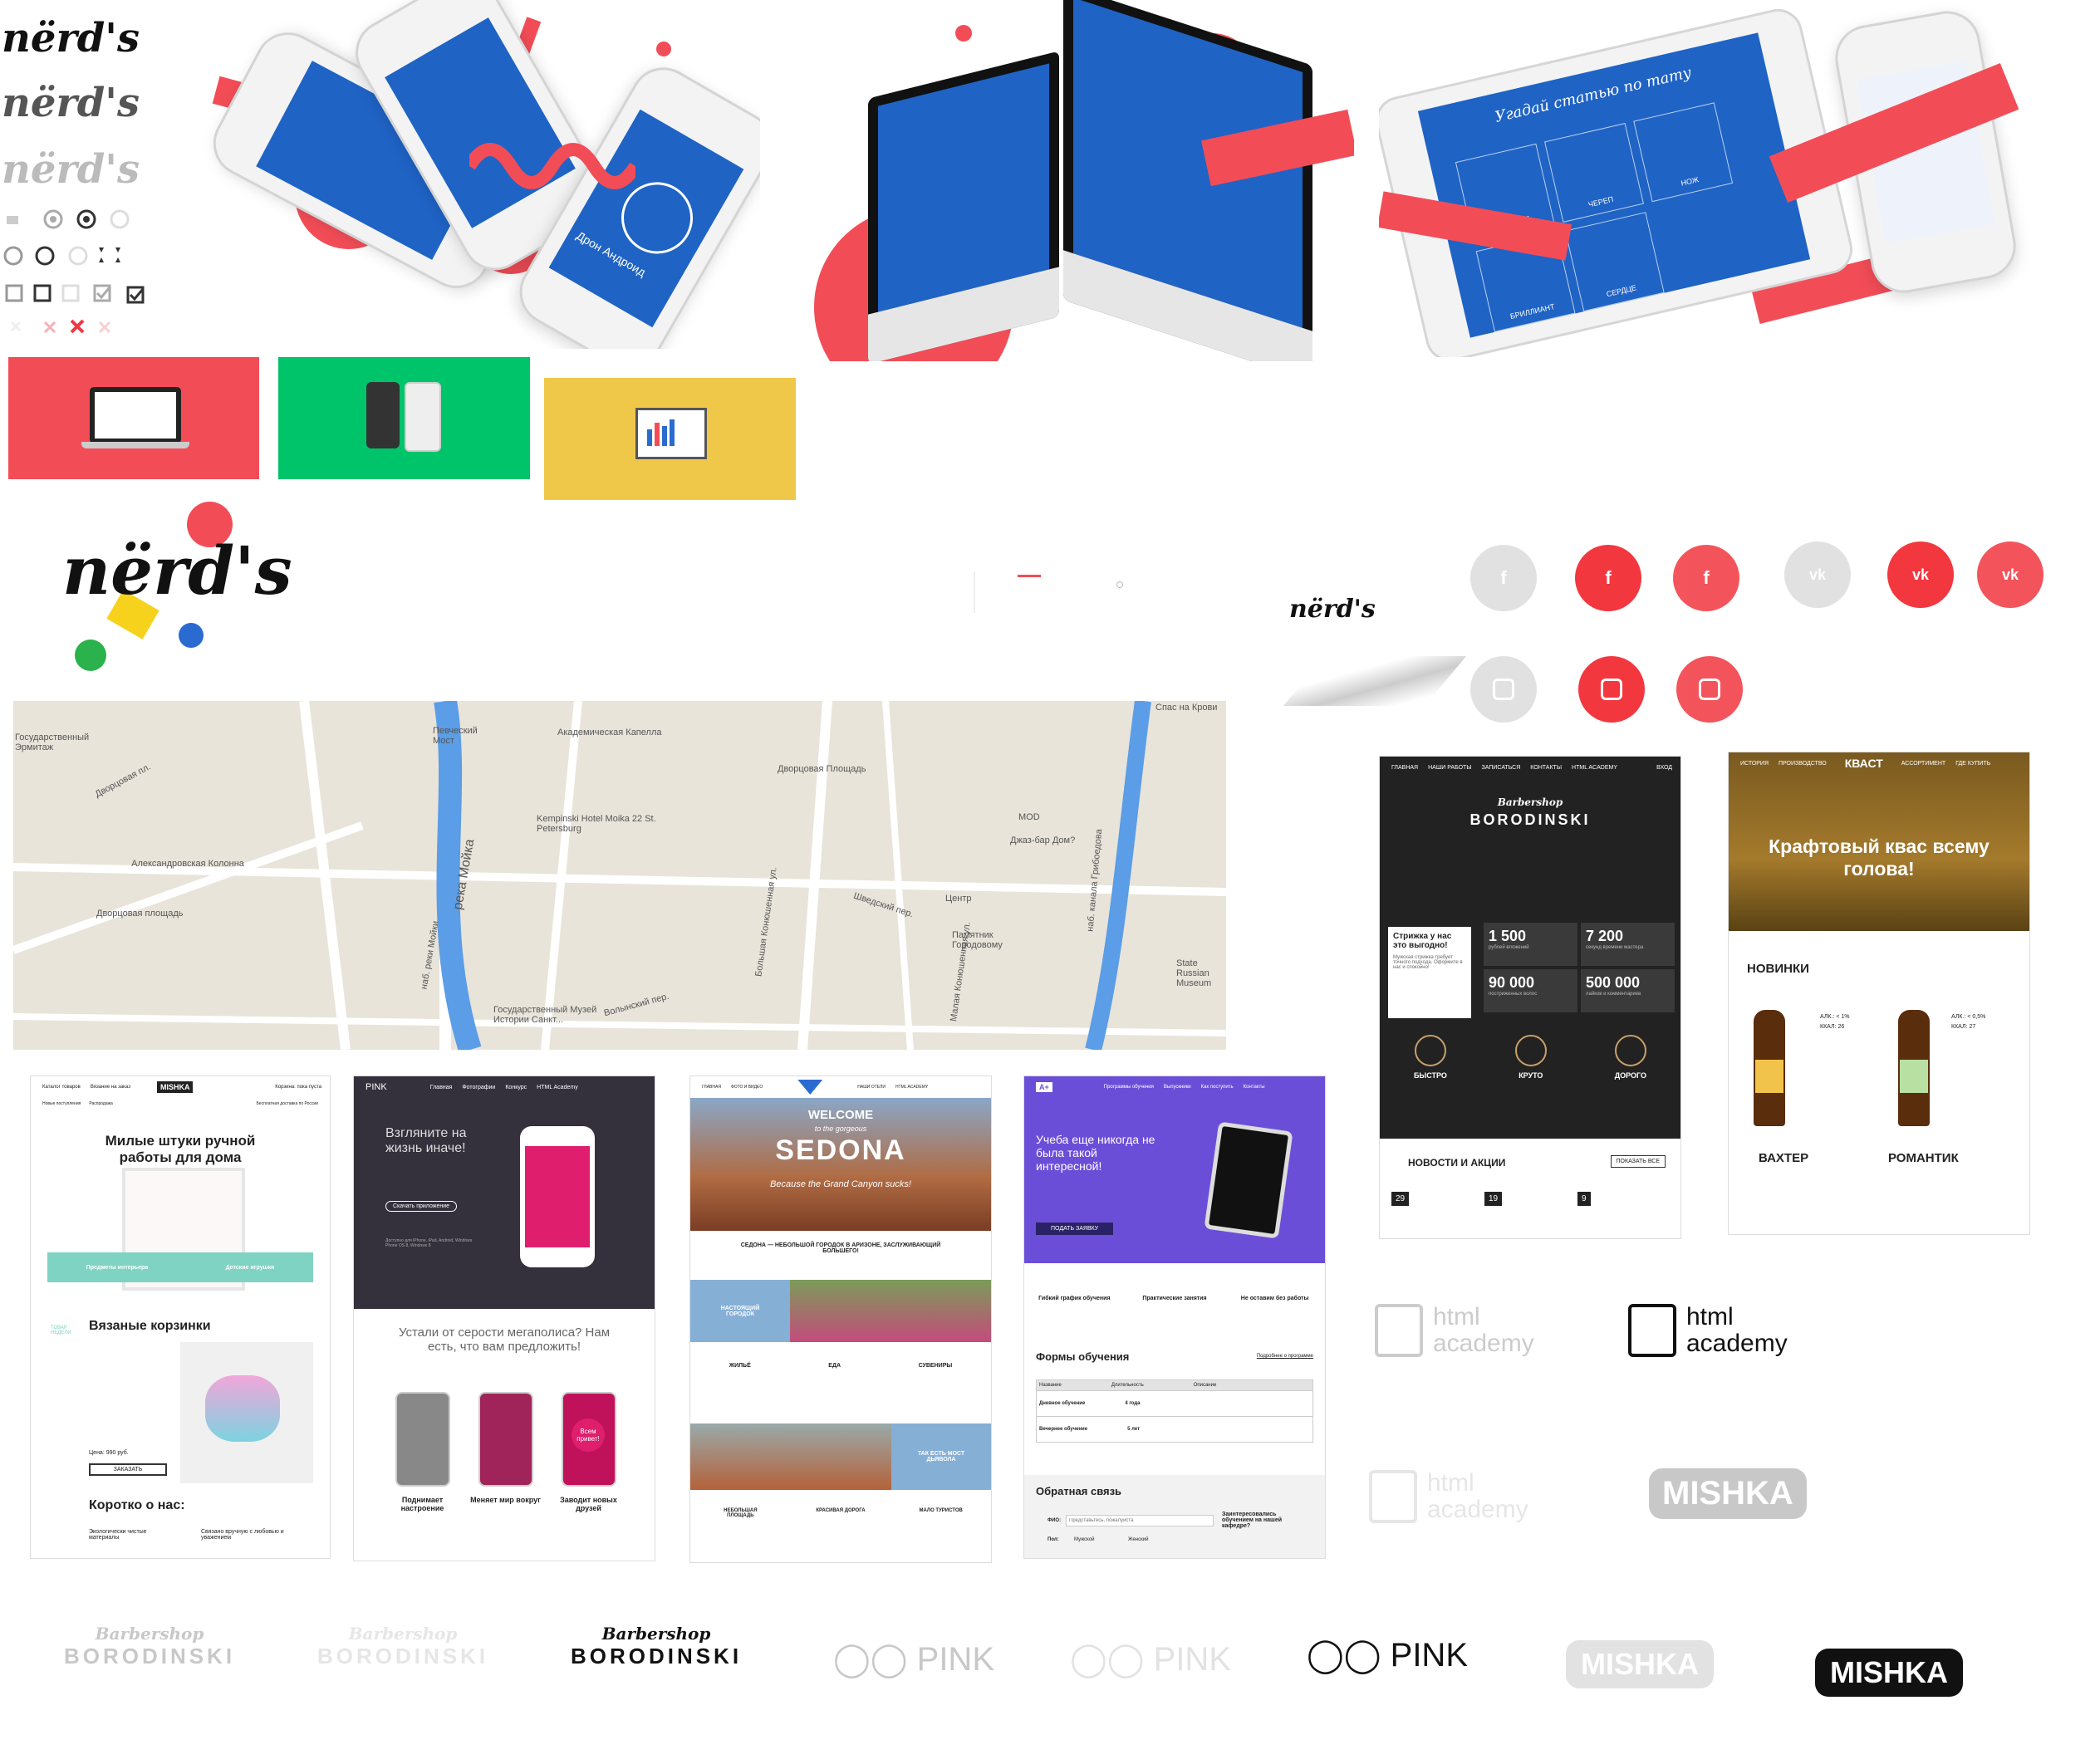 Image resolution: width=2095 pixels, height=1764 pixels. I want to click on glasses-icon: ◯◯, so click(875, 1659).